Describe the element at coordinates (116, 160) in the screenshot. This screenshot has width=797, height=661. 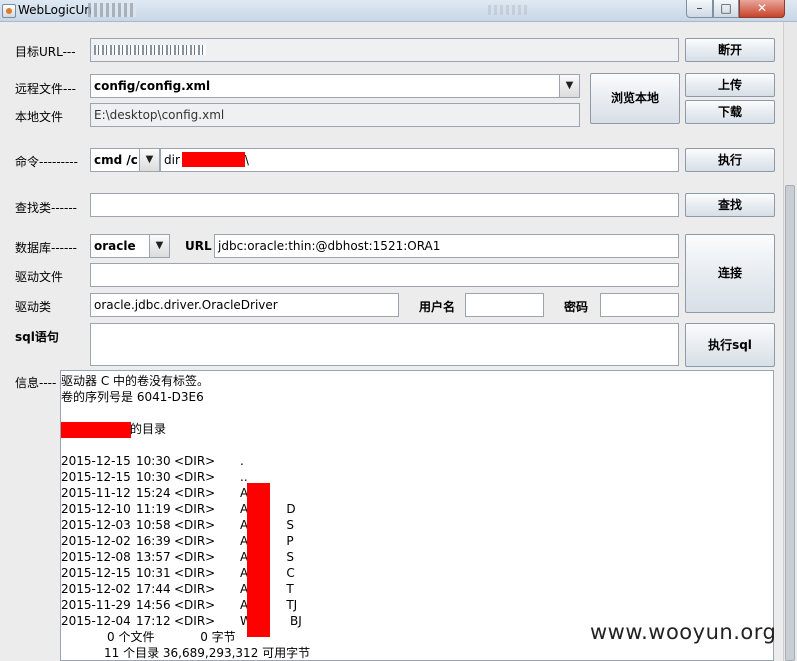
I see `command-shell-value: cmd /c` at that location.